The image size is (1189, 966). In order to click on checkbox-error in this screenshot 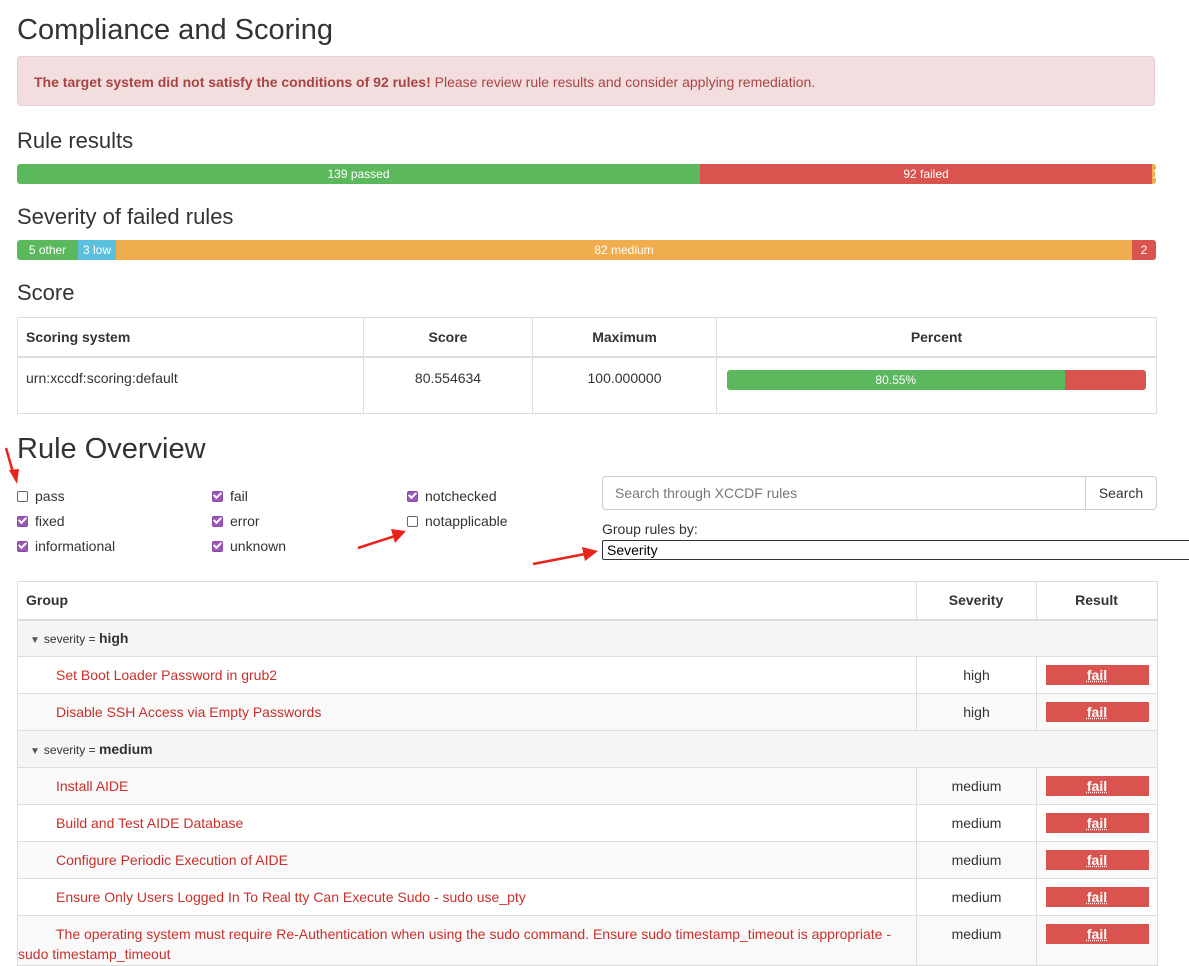, I will do `click(217, 521)`.